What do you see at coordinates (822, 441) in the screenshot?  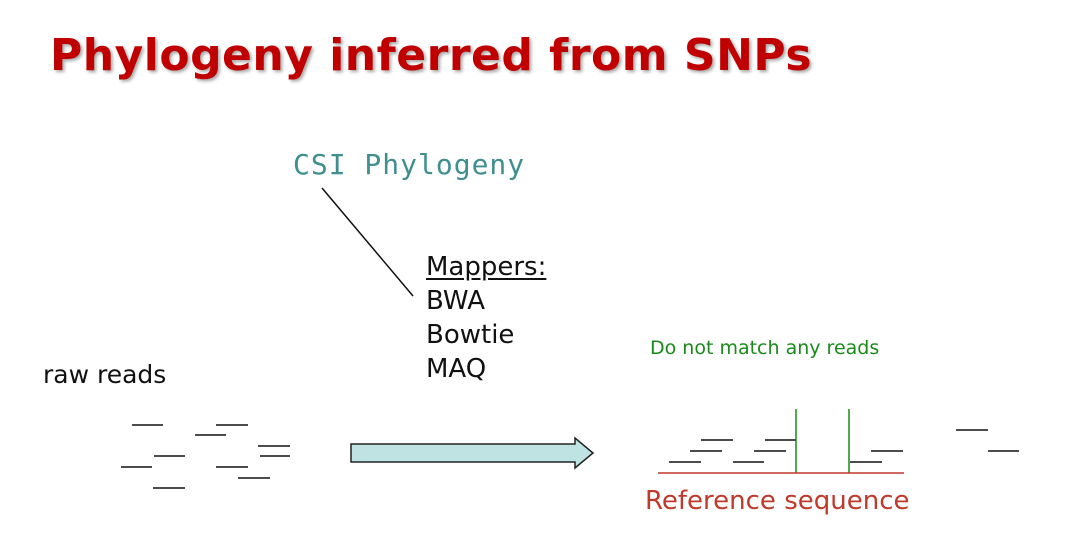 I see `snp-markers` at bounding box center [822, 441].